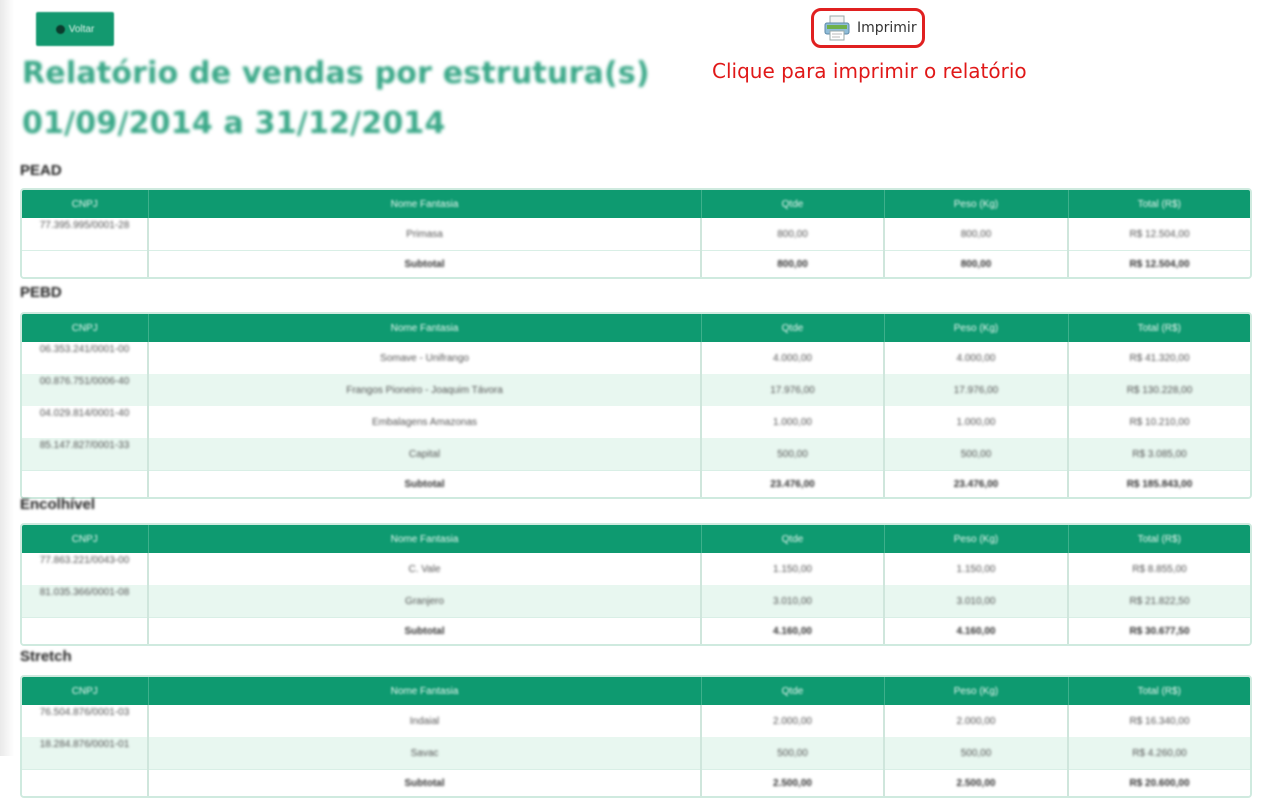  What do you see at coordinates (1159, 422) in the screenshot?
I see `cell-total: R$ 10.210,00` at bounding box center [1159, 422].